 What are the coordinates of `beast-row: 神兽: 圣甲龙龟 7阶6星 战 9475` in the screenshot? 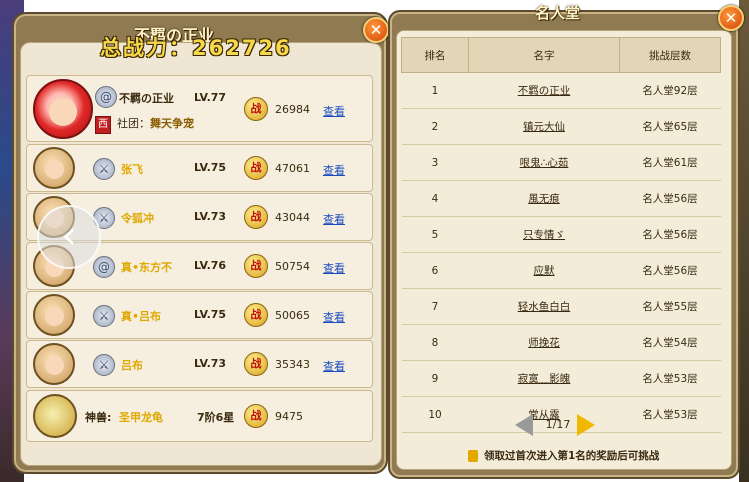 It's located at (199, 416).